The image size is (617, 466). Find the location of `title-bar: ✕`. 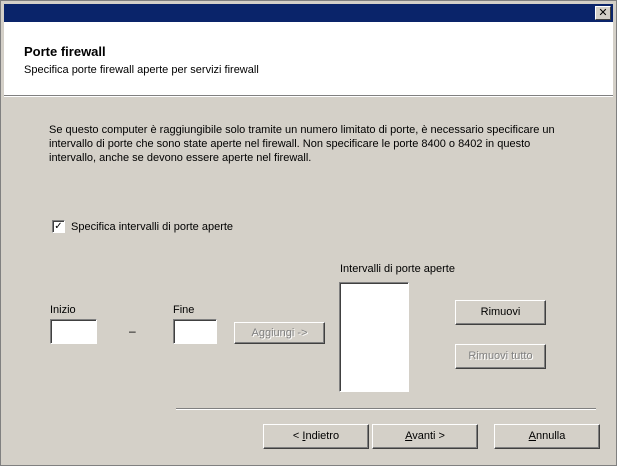

title-bar: ✕ is located at coordinates (308, 13).